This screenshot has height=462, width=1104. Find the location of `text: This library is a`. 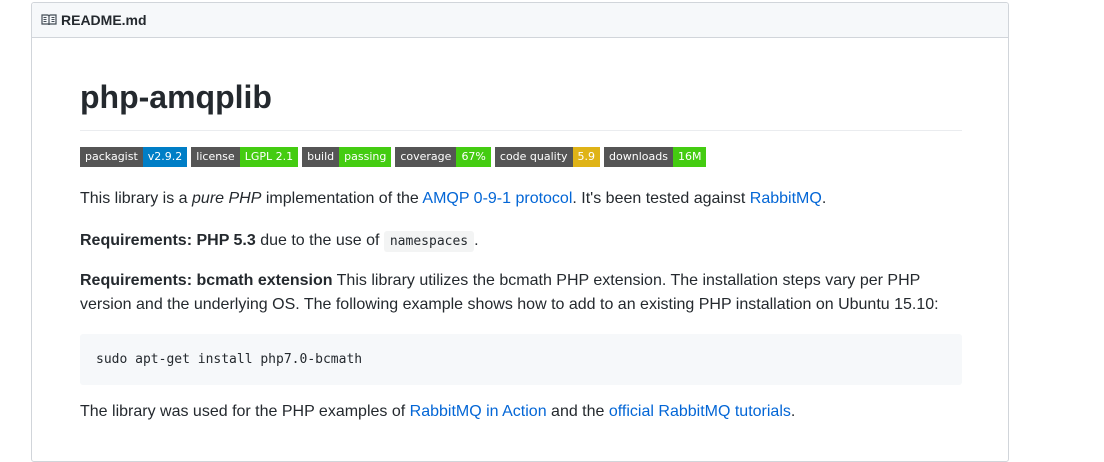

text: This library is a is located at coordinates (136, 198).